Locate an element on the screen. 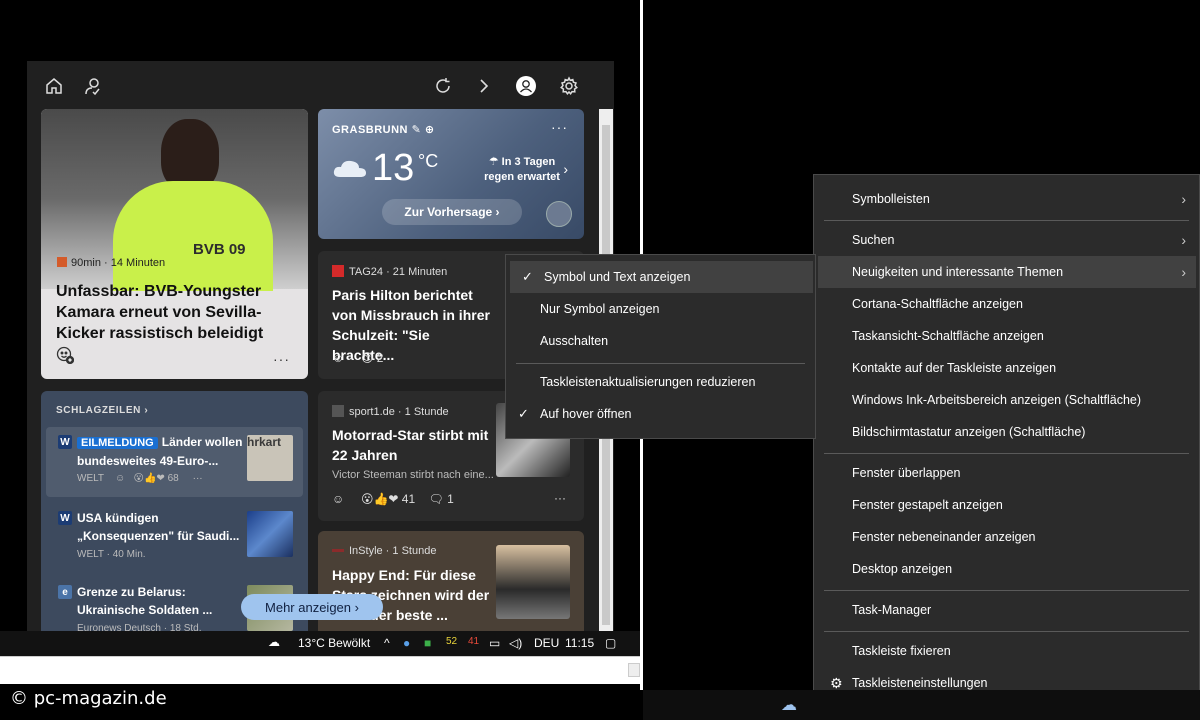 The width and height of the screenshot is (1200, 720). headline-meta: WELT ☺ 😮👍❤ 68 ··· is located at coordinates (140, 478).